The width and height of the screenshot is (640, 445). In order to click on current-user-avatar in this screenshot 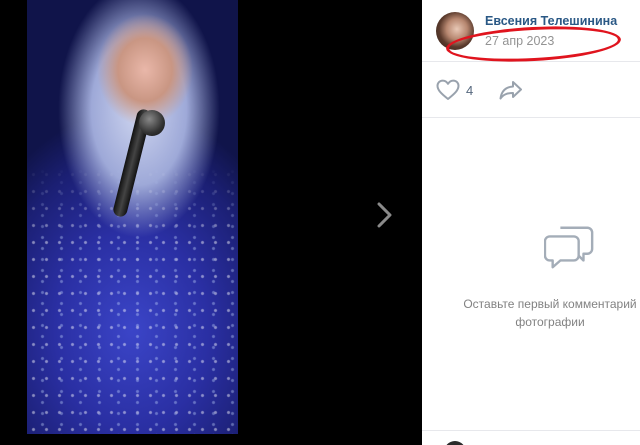, I will do `click(455, 443)`.